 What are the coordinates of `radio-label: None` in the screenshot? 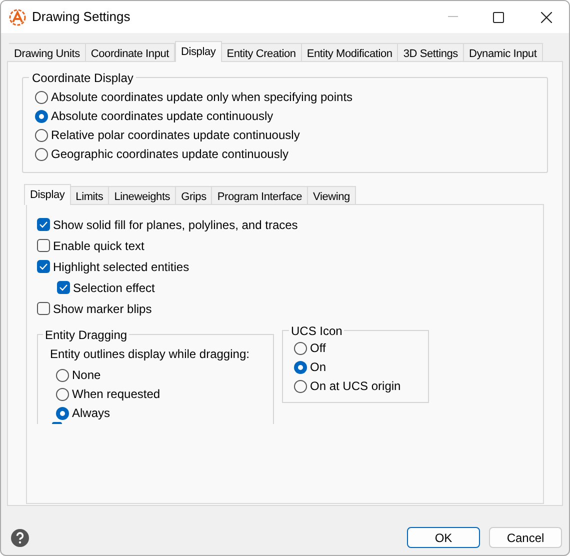 It's located at (86, 375).